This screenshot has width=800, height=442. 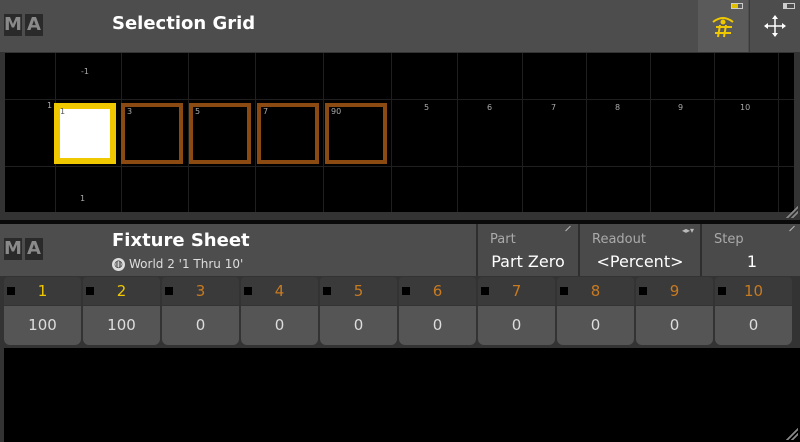 What do you see at coordinates (639, 250) in the screenshot?
I see `readout-param-button: Readout <Percent> ◂▸▾` at bounding box center [639, 250].